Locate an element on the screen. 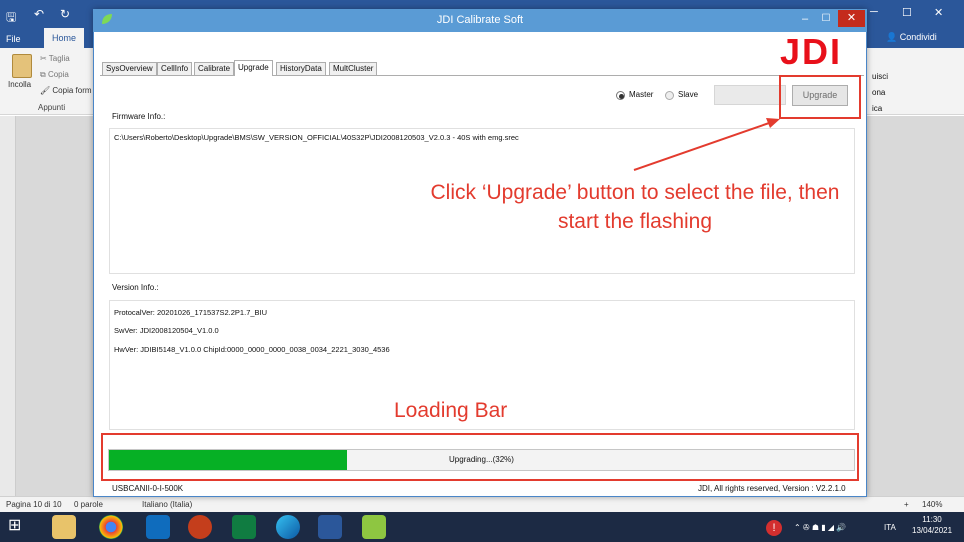 This screenshot has height=542, width=964. tab-upgrade: Upgrade is located at coordinates (253, 68).